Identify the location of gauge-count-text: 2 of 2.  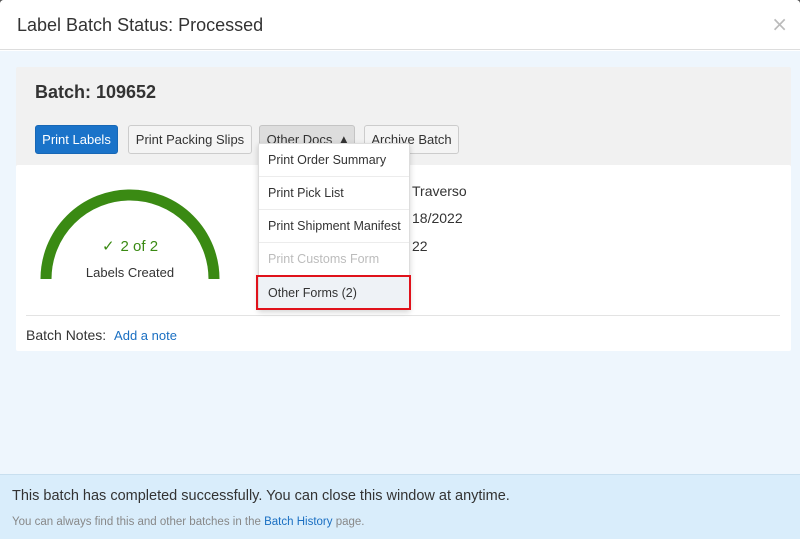
(139, 246).